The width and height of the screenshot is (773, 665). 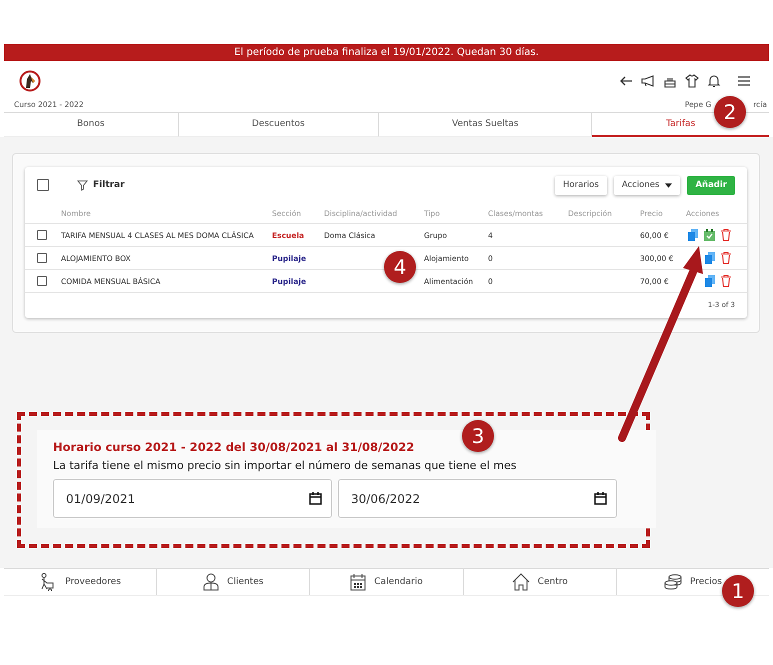 I want to click on nav-item: Clientes, so click(x=233, y=582).